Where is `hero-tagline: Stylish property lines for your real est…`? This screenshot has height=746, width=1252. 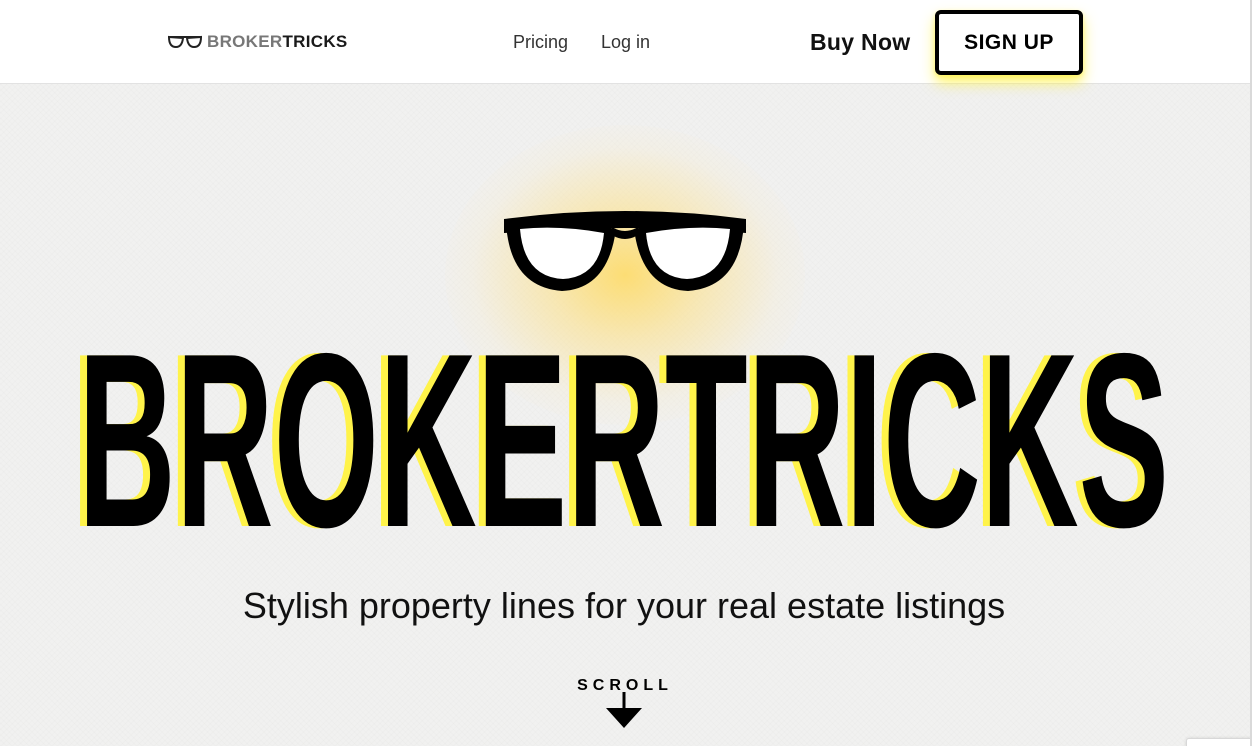
hero-tagline: Stylish property lines for your real est… is located at coordinates (624, 605).